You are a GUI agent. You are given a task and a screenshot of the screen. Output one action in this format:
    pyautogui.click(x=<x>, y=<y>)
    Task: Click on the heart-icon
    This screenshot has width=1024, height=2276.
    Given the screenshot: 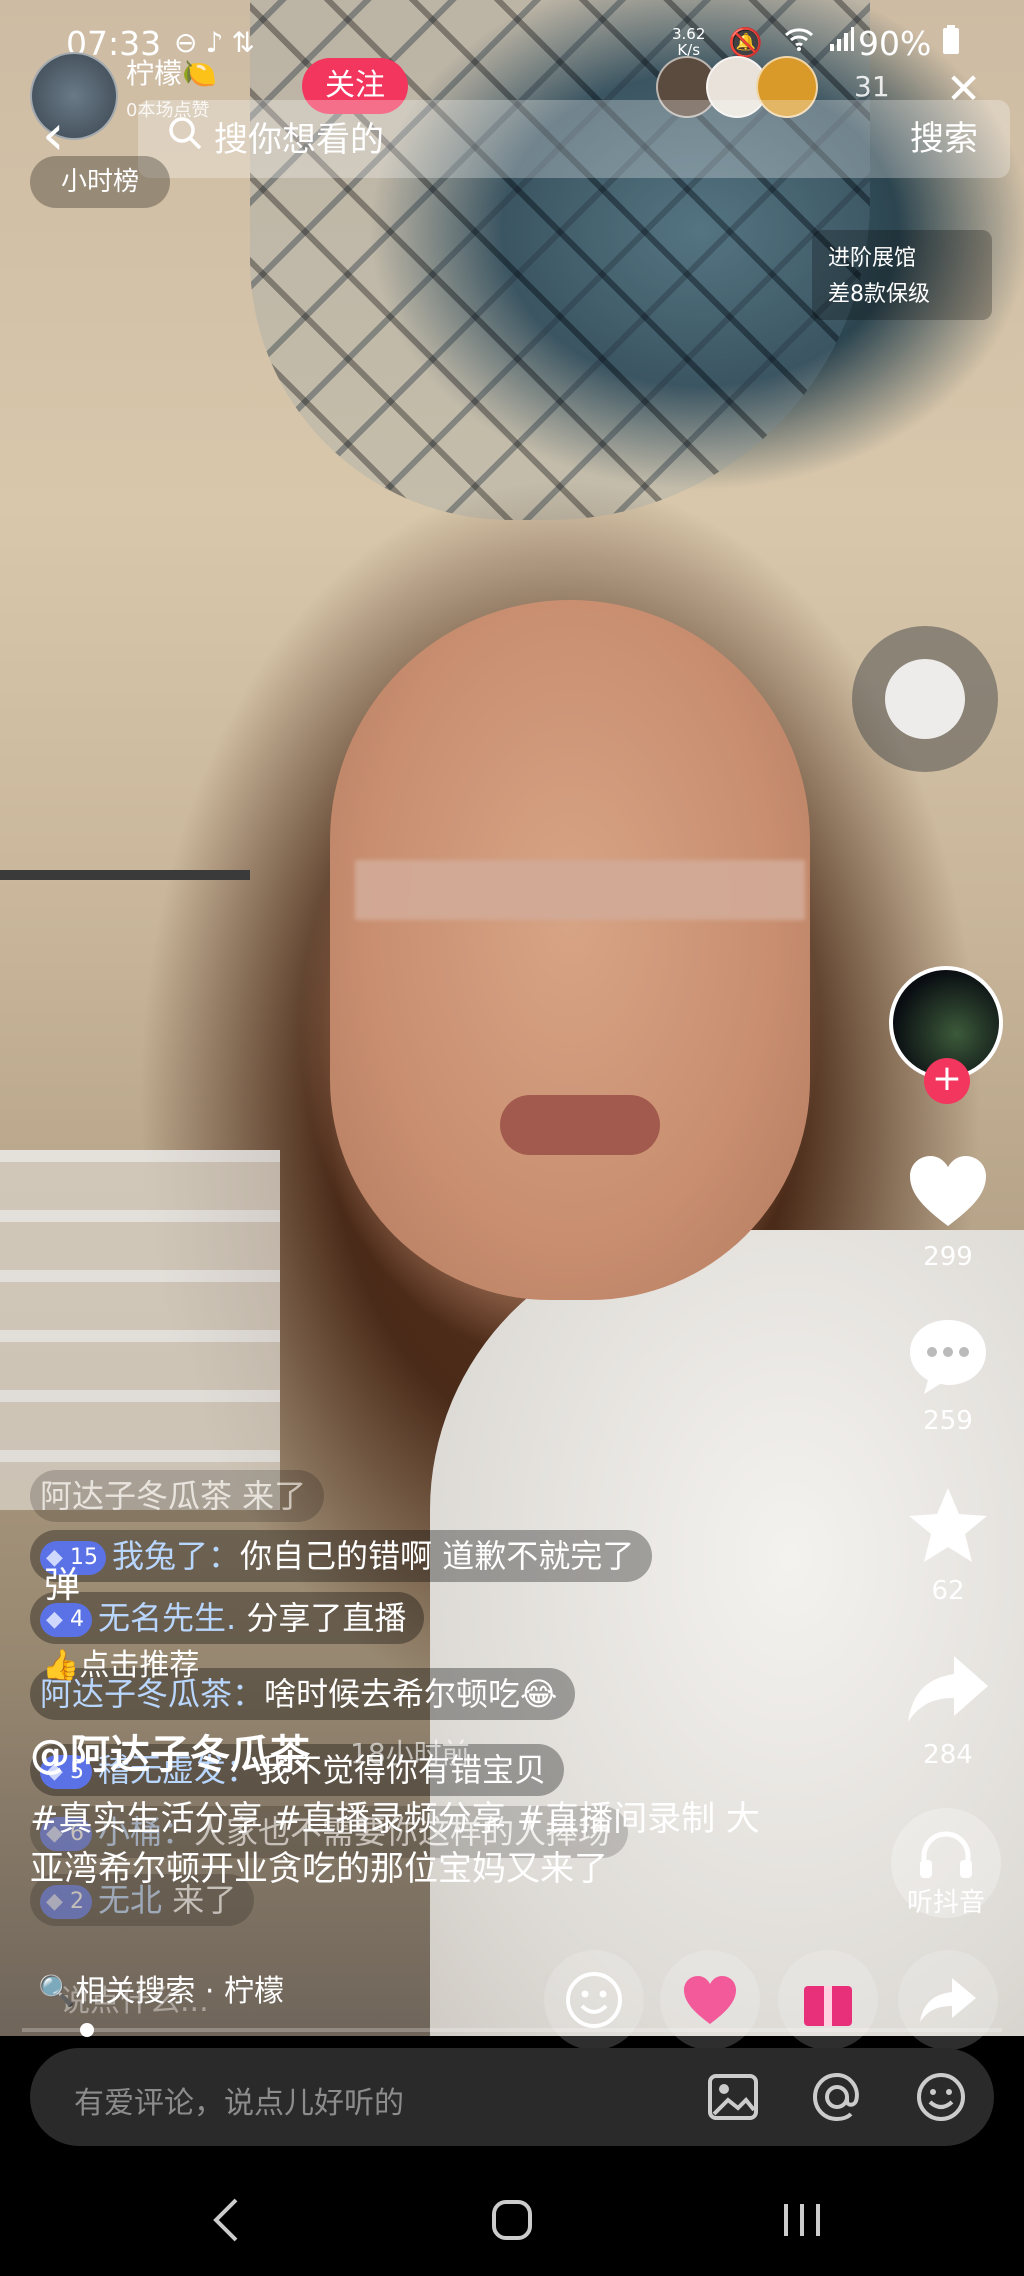 What is the action you would take?
    pyautogui.click(x=948, y=1191)
    